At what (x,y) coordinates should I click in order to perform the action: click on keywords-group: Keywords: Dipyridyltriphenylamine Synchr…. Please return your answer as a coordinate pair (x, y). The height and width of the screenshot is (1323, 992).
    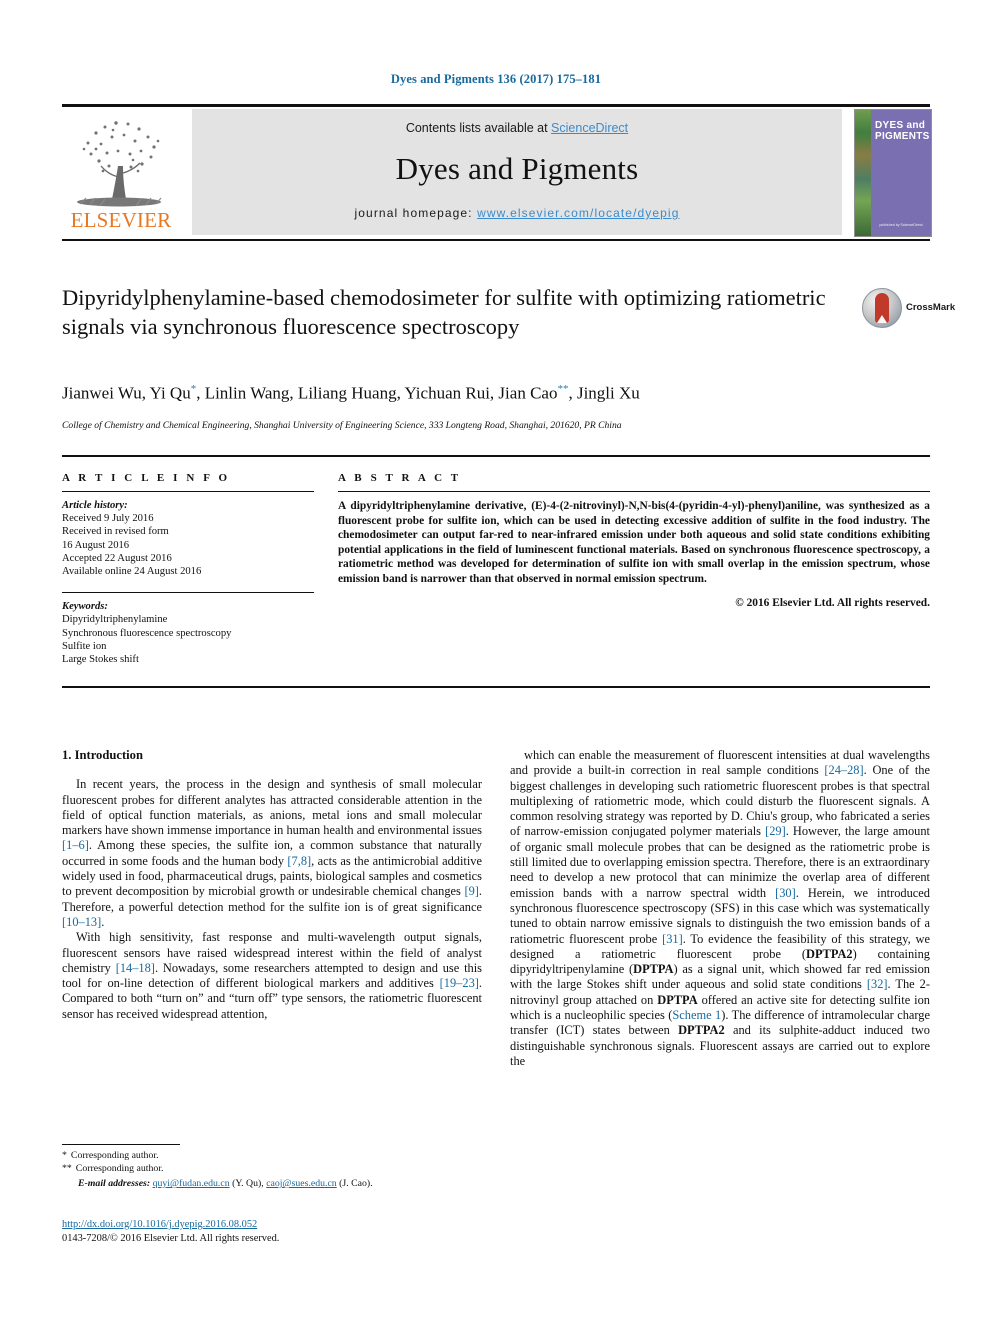
    Looking at the image, I should click on (188, 633).